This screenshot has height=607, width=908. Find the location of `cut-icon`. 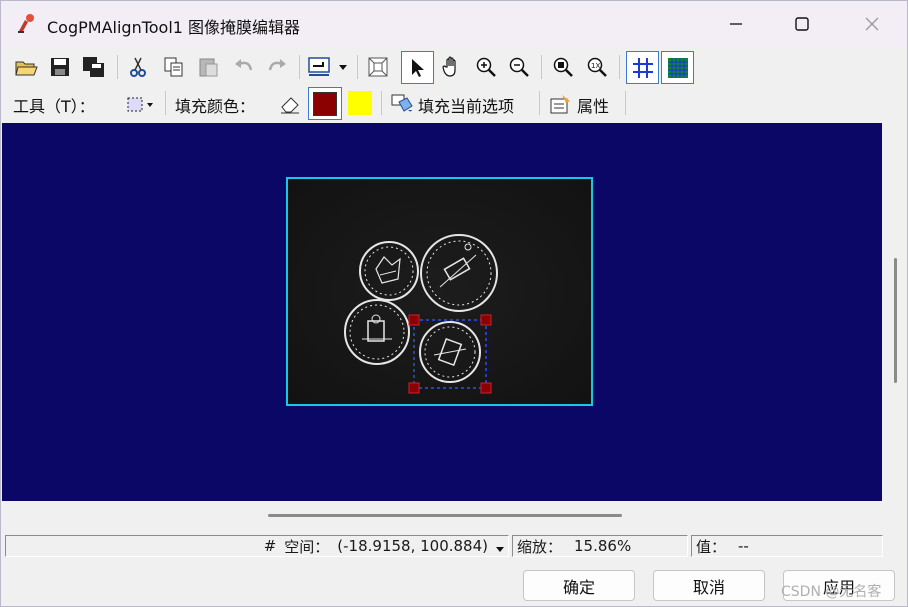

cut-icon is located at coordinates (138, 67).